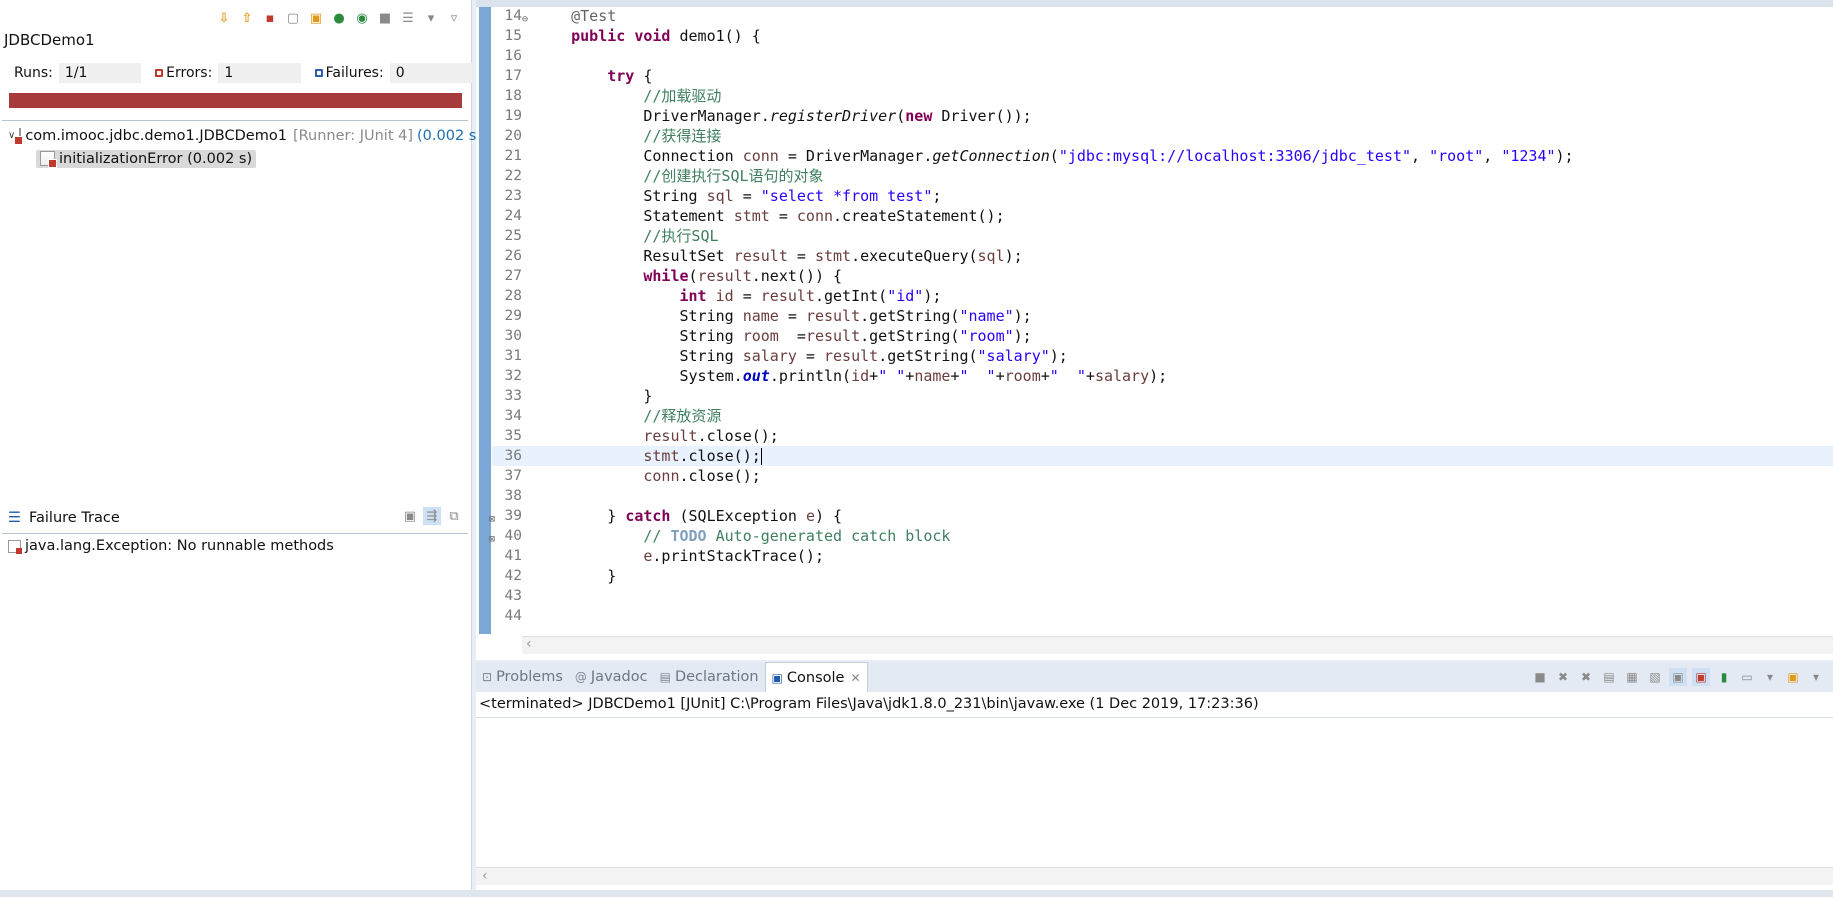  I want to click on scroll-lock-icon: ▦, so click(1632, 677).